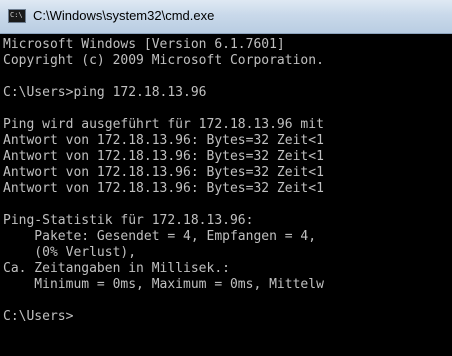 Image resolution: width=452 pixels, height=356 pixels. I want to click on window-title: C:\Windows\system32\cmd.exe, so click(124, 15).